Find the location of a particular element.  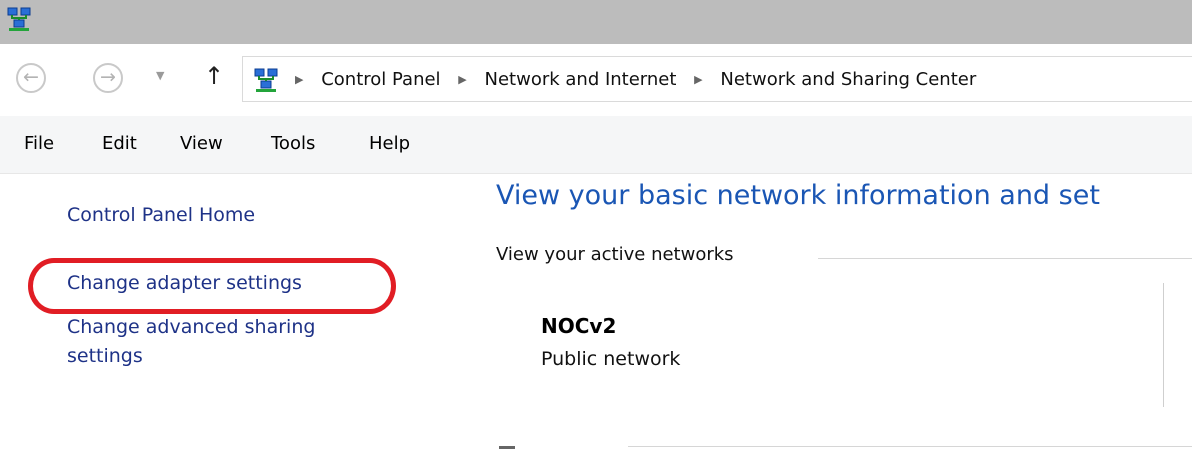

back-button: ← is located at coordinates (31, 78).